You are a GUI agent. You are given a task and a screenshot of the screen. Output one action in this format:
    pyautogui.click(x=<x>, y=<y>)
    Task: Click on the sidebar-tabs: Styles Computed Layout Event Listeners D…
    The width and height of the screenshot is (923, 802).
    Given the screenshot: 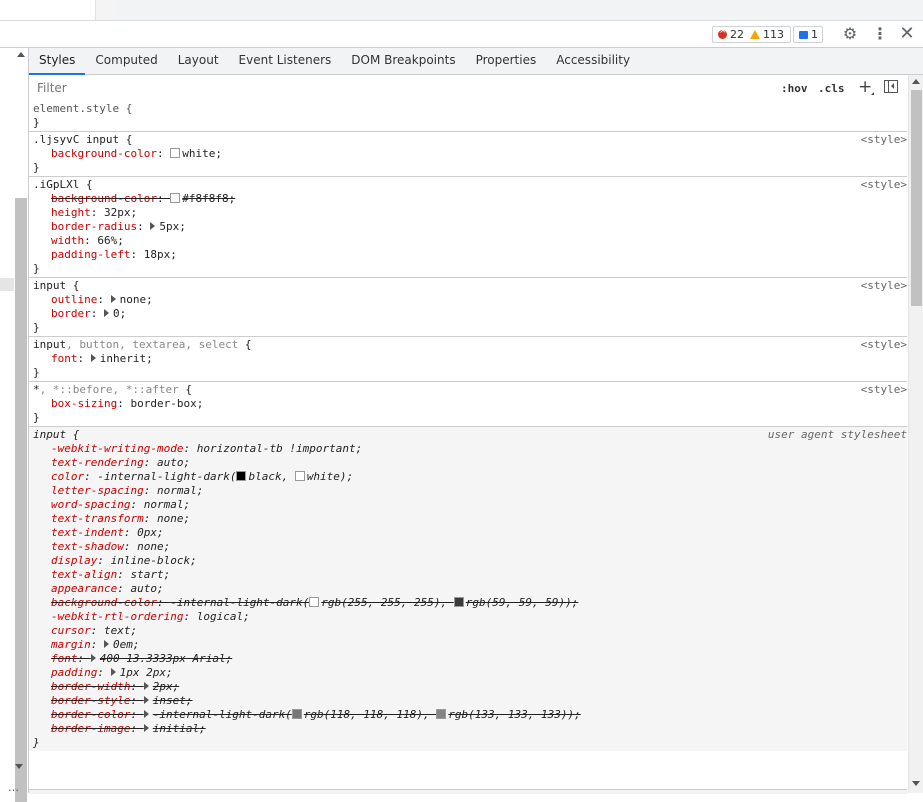 What is the action you would take?
    pyautogui.click(x=476, y=61)
    